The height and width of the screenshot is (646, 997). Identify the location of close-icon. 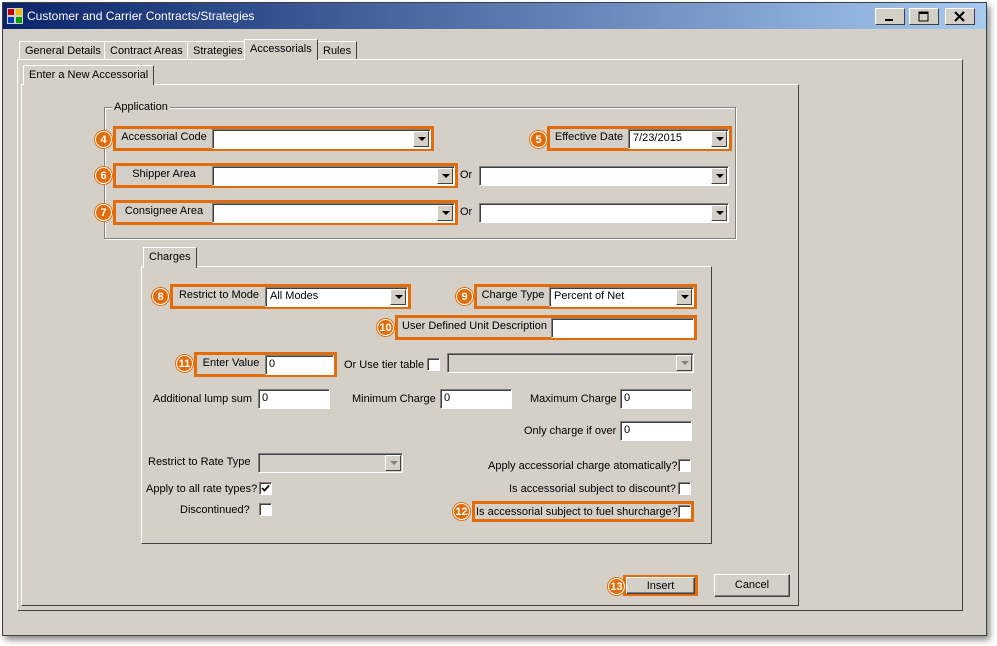
(959, 16).